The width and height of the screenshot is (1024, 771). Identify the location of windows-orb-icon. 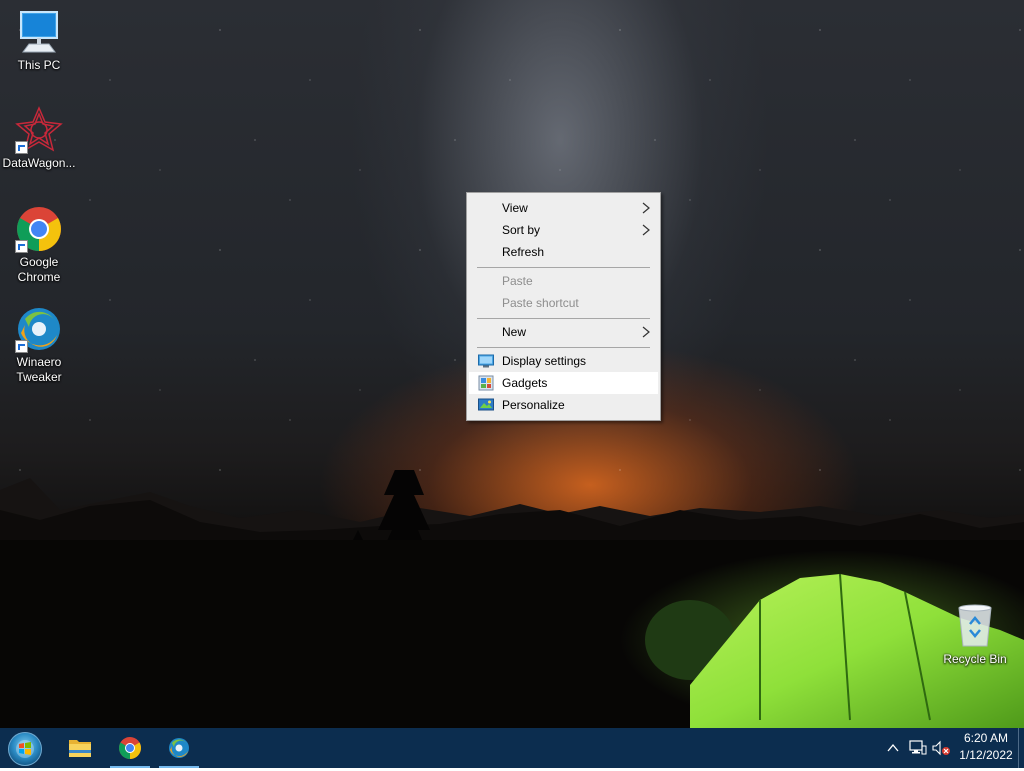
(25, 749).